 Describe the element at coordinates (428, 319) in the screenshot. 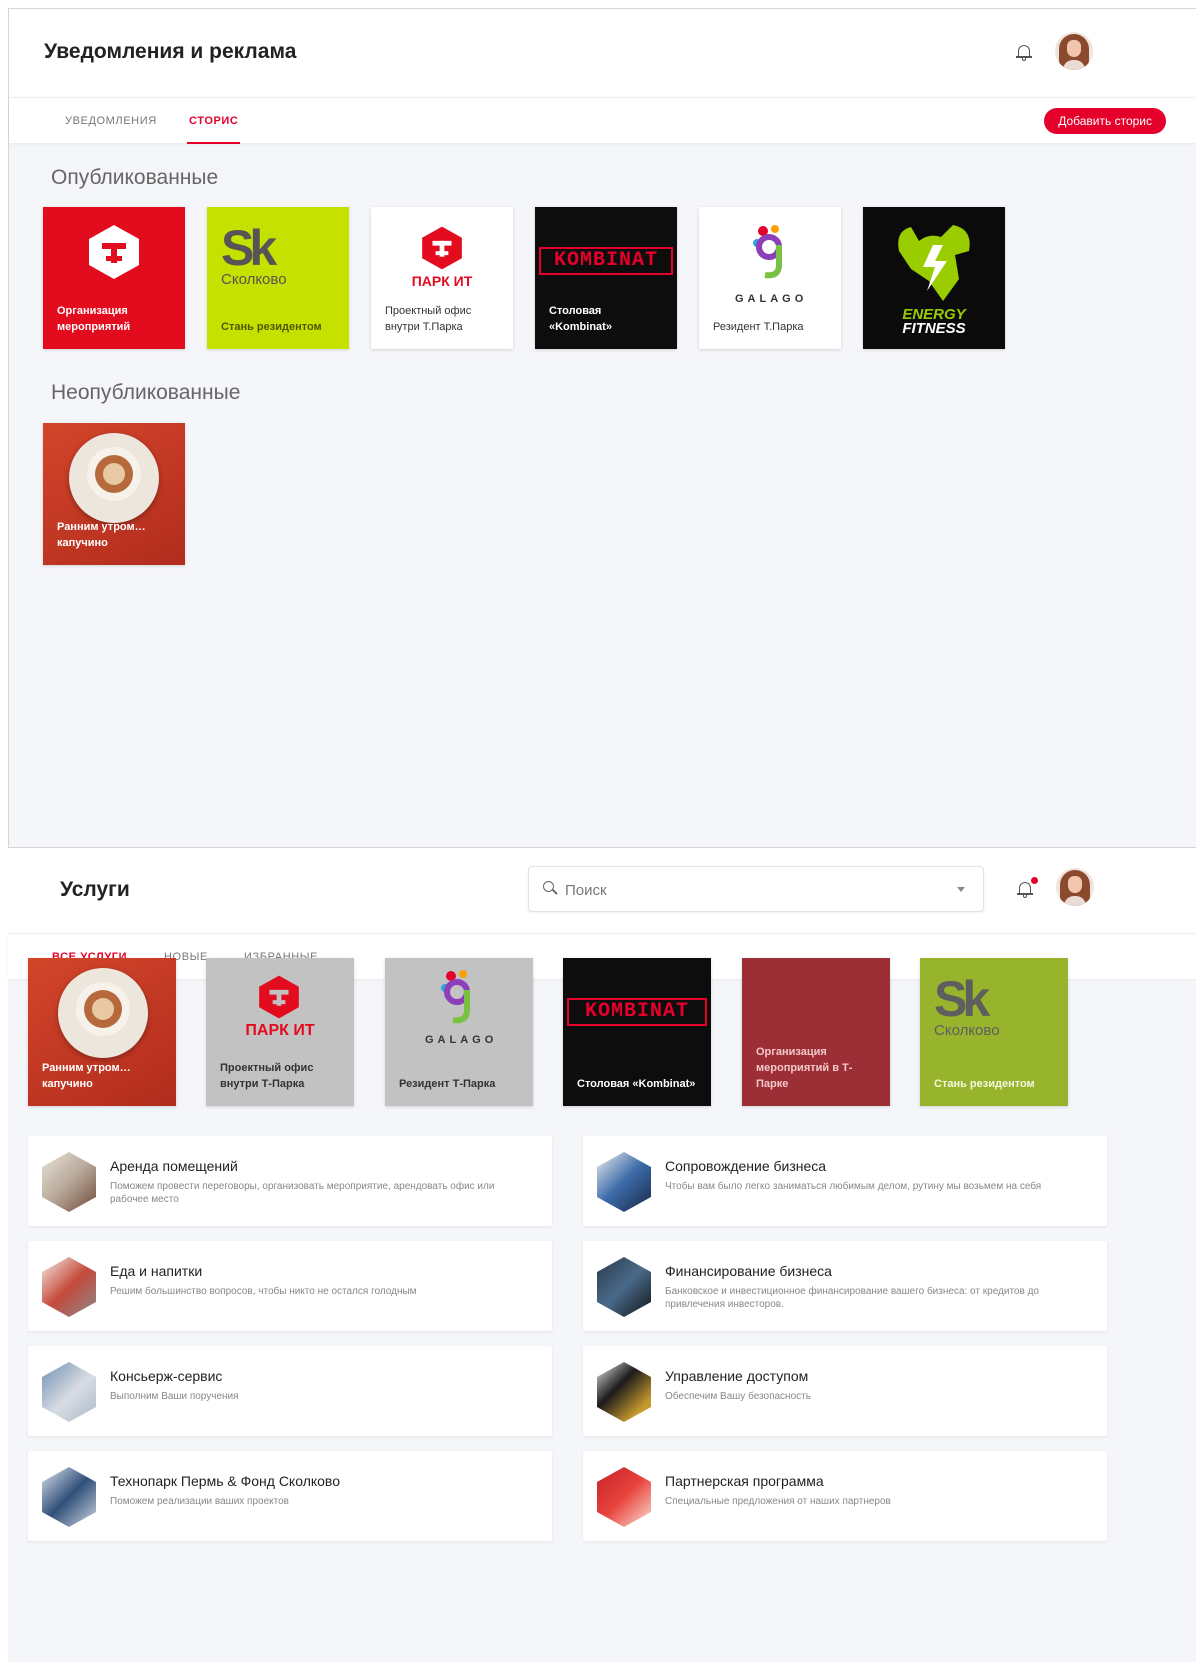

I see `story-caption: Проектный офис внутри Т.Парка` at that location.